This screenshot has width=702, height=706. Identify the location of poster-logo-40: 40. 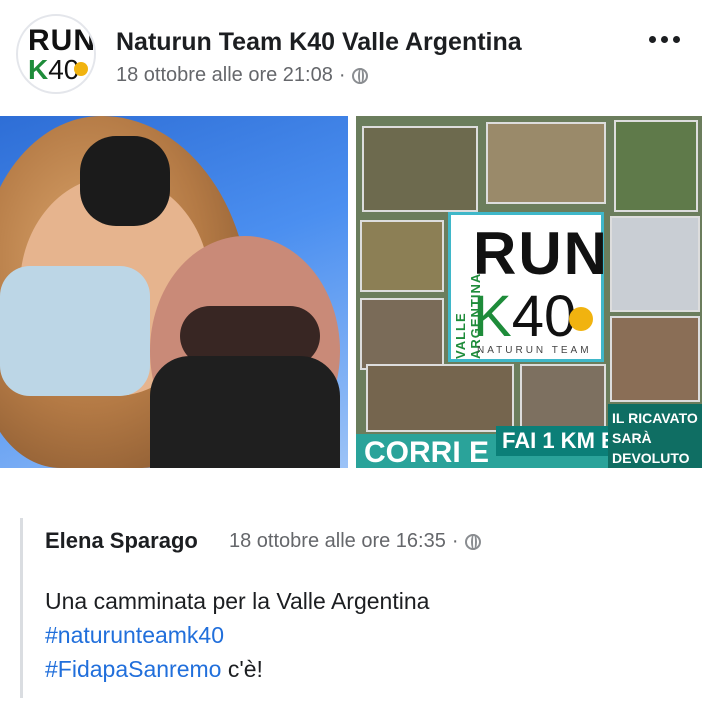
(544, 316).